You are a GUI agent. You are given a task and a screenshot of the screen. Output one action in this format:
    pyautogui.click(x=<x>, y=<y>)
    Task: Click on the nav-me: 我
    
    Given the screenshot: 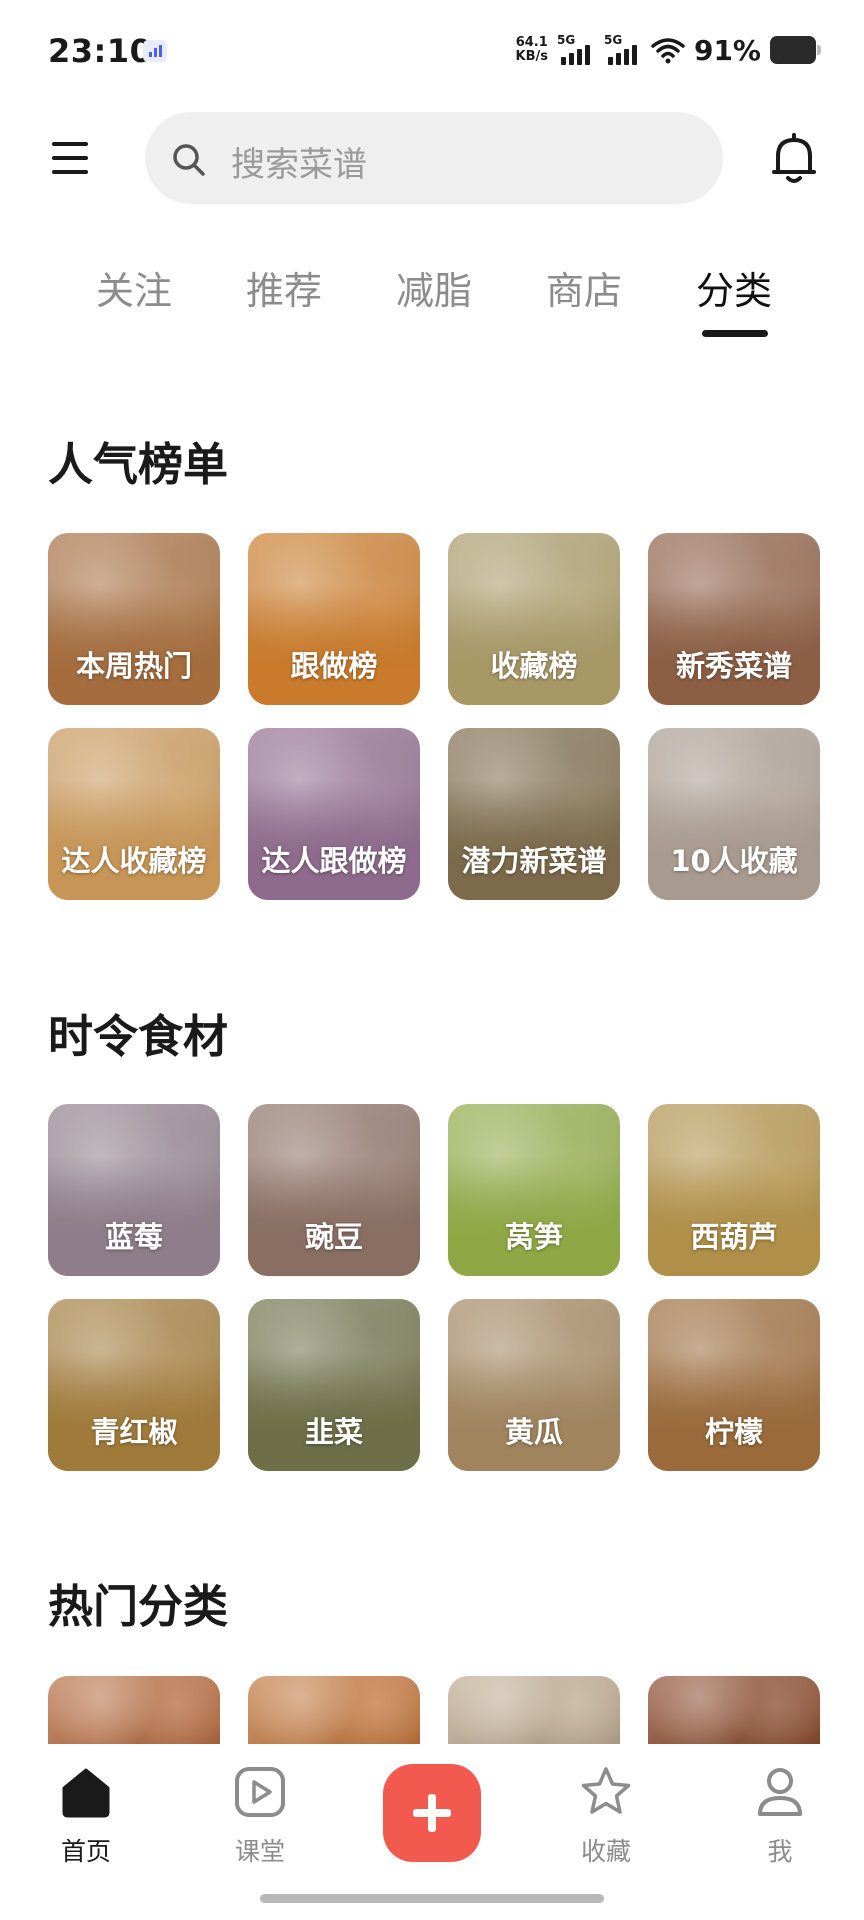 What is the action you would take?
    pyautogui.click(x=780, y=1816)
    